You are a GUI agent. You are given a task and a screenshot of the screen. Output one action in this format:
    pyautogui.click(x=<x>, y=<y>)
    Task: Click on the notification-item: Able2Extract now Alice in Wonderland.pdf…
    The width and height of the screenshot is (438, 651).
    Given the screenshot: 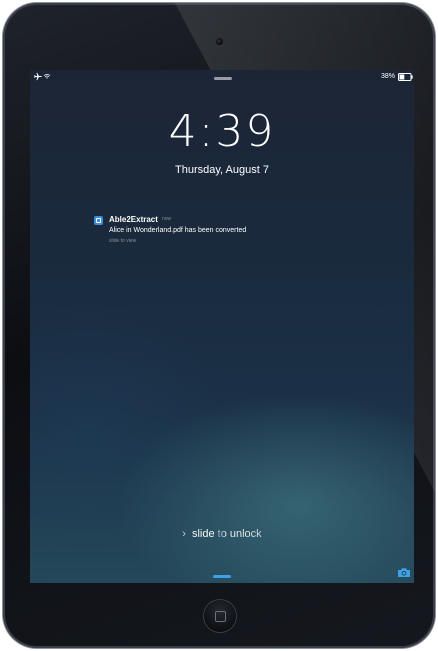 What is the action you would take?
    pyautogui.click(x=214, y=233)
    